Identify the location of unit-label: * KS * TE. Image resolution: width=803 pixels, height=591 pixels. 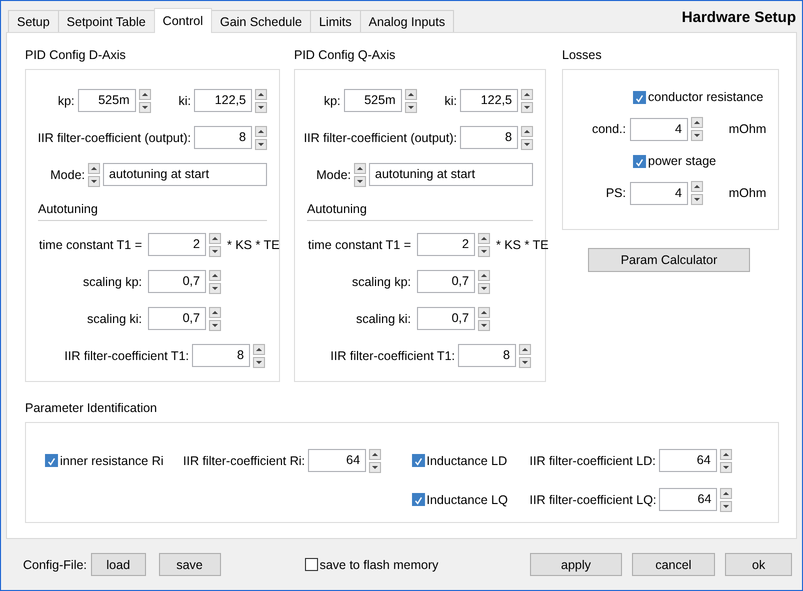
(522, 245).